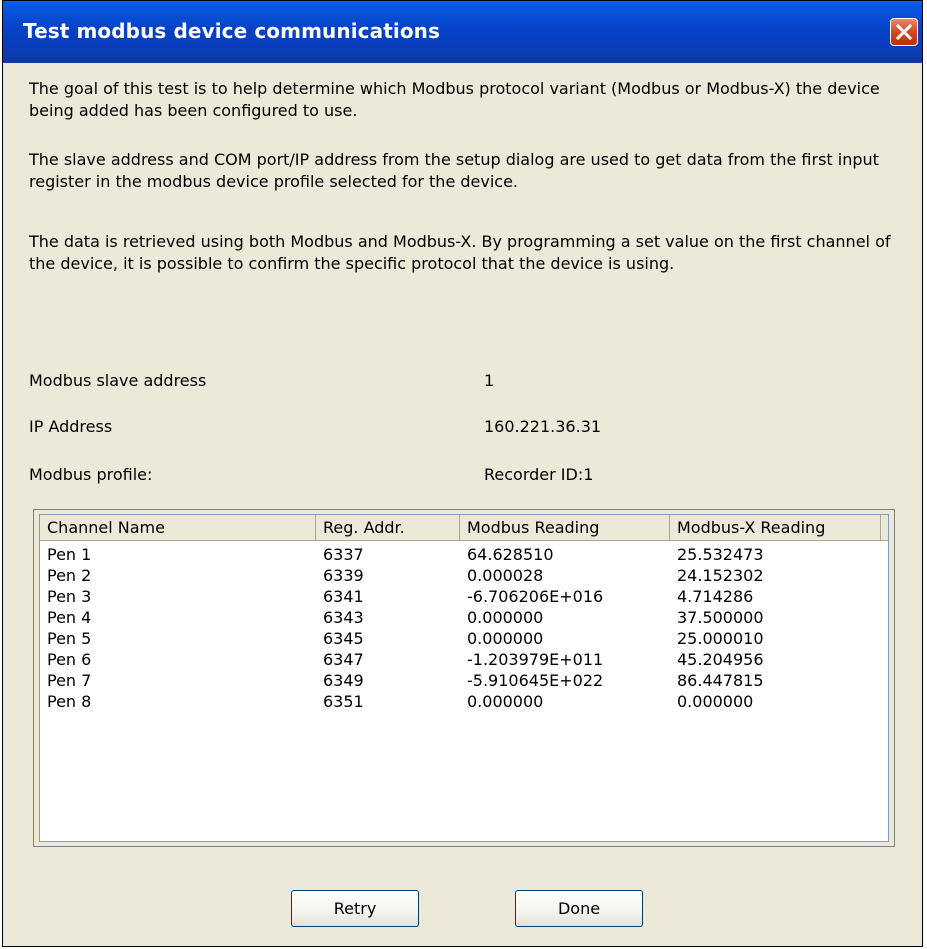  I want to click on dialog-title: Test modbus device communications, so click(232, 31).